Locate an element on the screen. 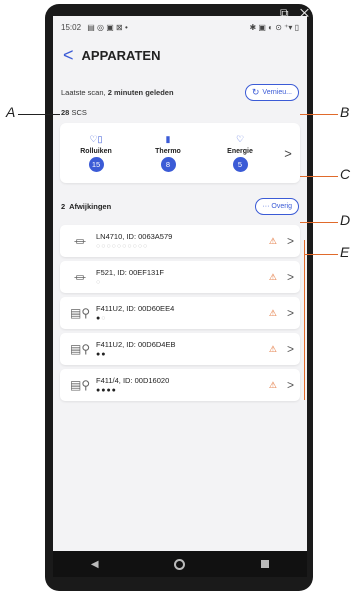  device-item: ⏛ LN4710, ID: 0063A579 ○○○○○○○○○○ ⚠ > is located at coordinates (180, 241).